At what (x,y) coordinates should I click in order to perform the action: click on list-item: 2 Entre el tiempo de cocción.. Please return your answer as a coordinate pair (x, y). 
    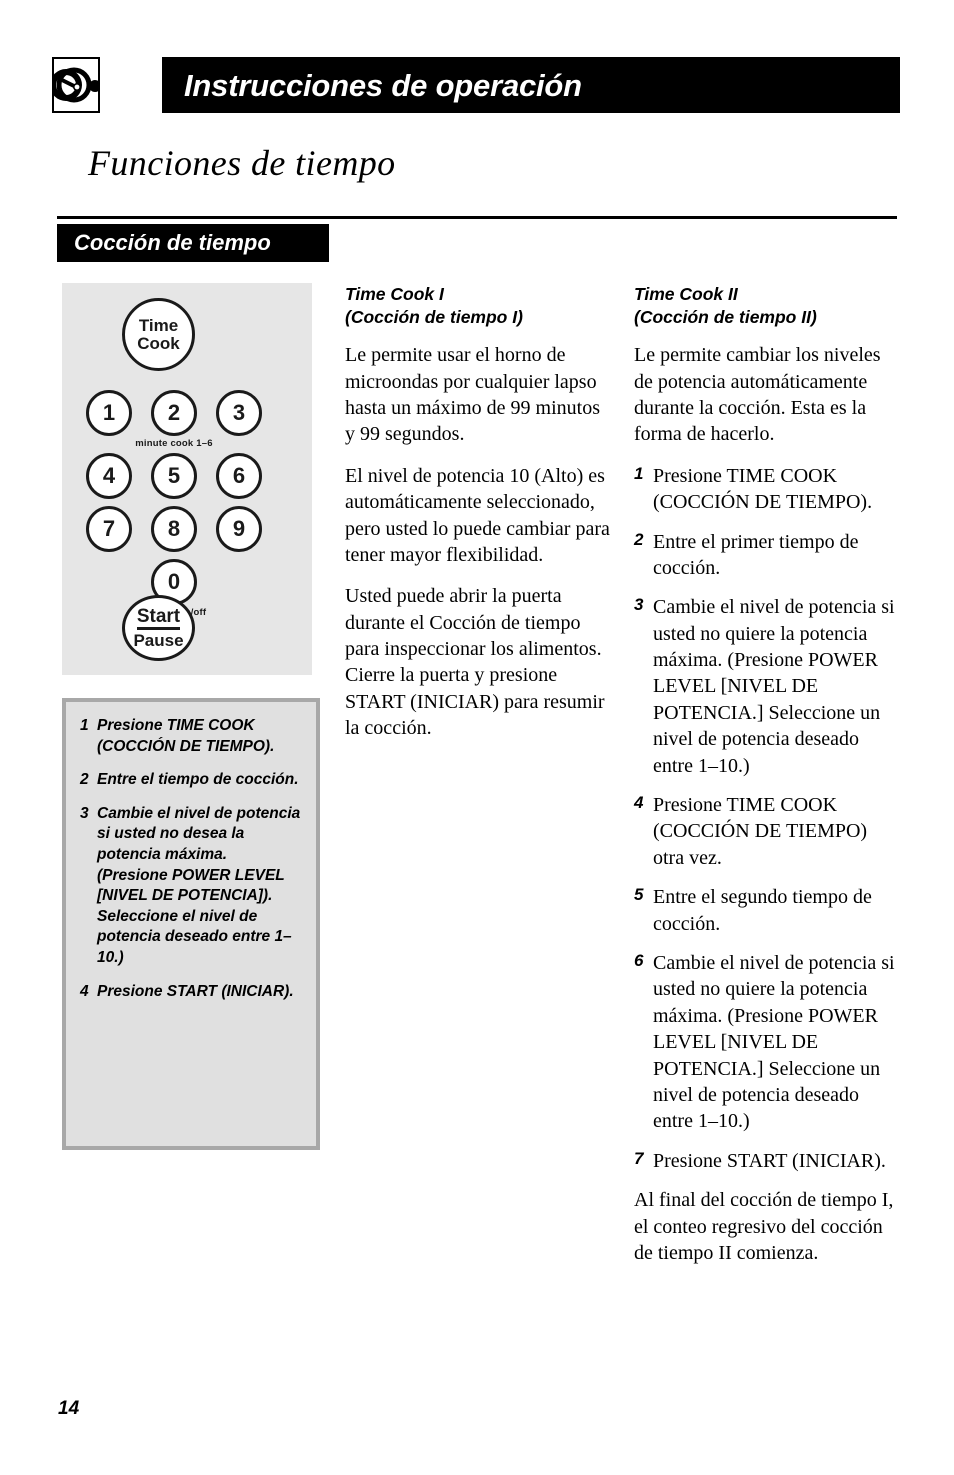
    Looking at the image, I should click on (191, 780).